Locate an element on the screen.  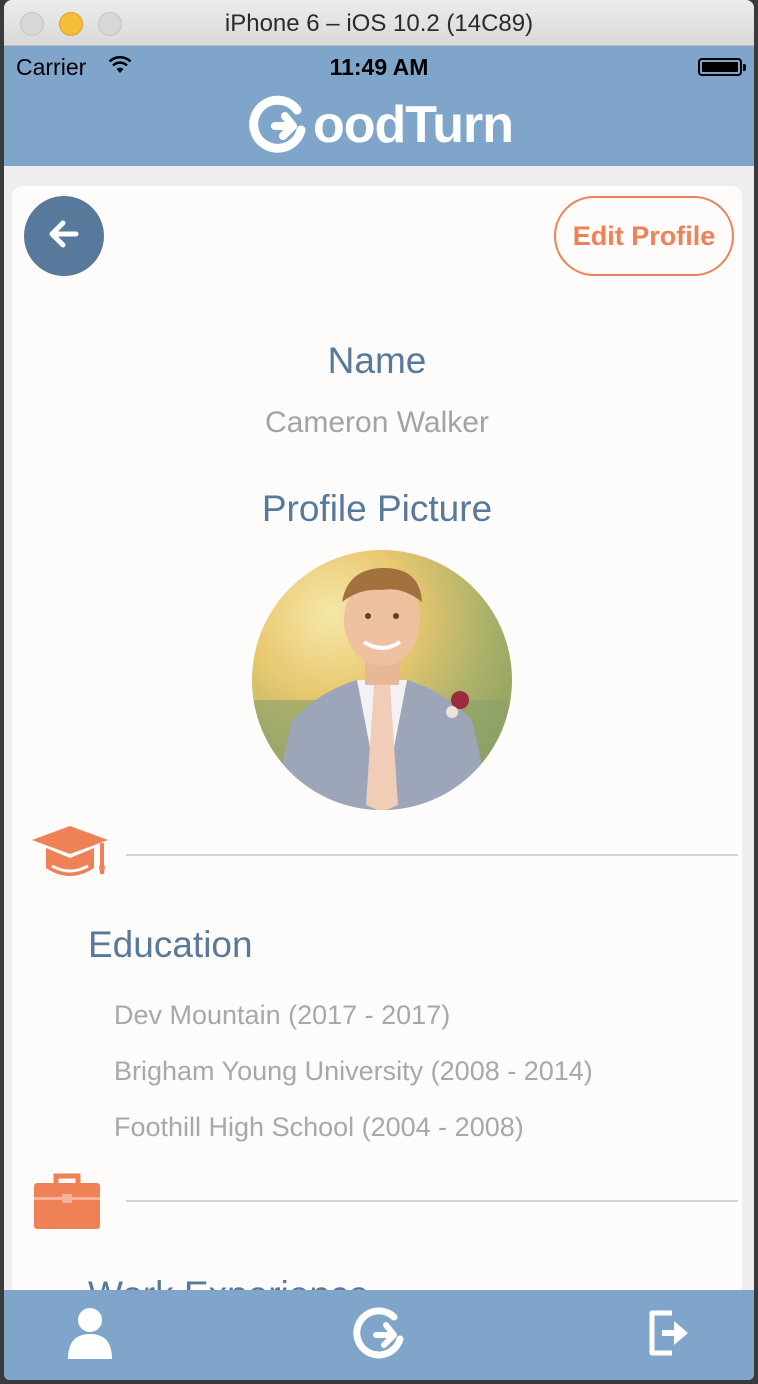
profile-avatar is located at coordinates (382, 680).